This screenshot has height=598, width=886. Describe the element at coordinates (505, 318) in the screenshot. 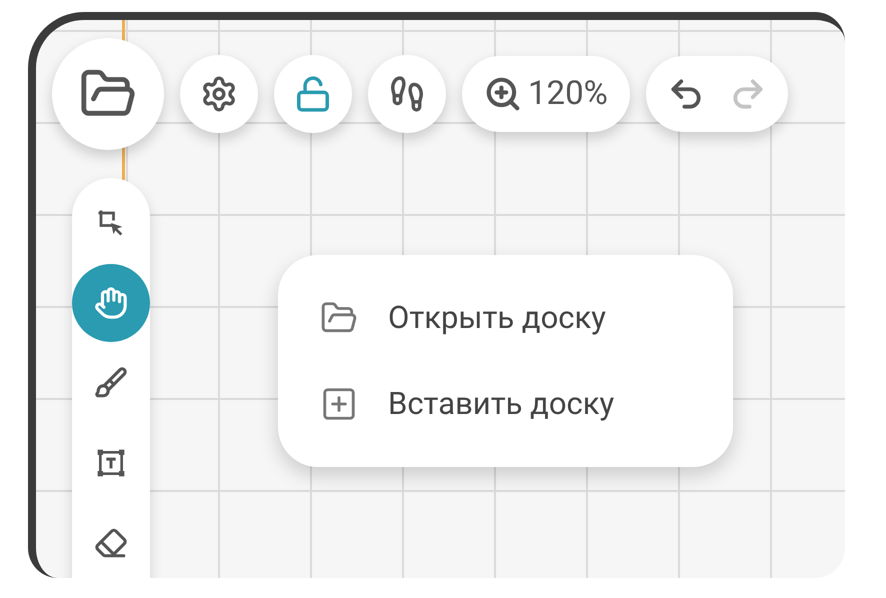

I see `menu-item: Открыть доску` at that location.